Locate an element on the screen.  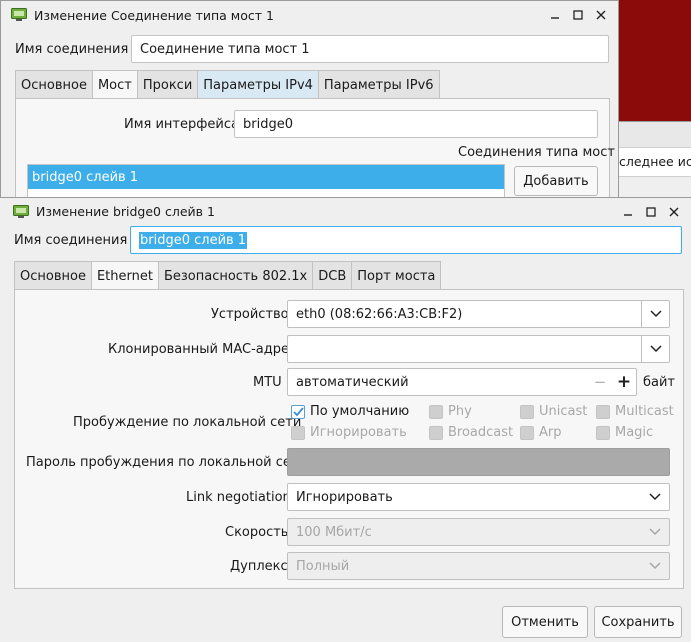
mtu-decrement-button: − is located at coordinates (600, 382).